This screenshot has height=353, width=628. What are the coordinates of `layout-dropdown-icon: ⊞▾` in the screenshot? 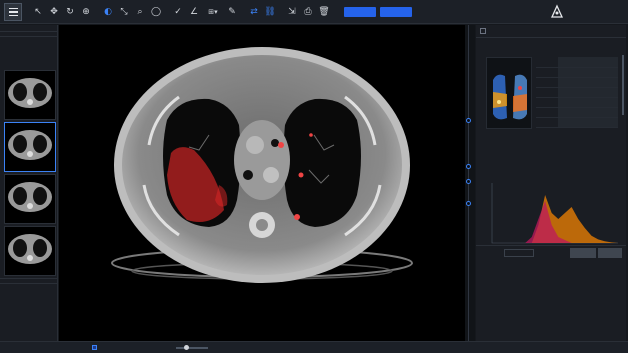 It's located at (213, 12).